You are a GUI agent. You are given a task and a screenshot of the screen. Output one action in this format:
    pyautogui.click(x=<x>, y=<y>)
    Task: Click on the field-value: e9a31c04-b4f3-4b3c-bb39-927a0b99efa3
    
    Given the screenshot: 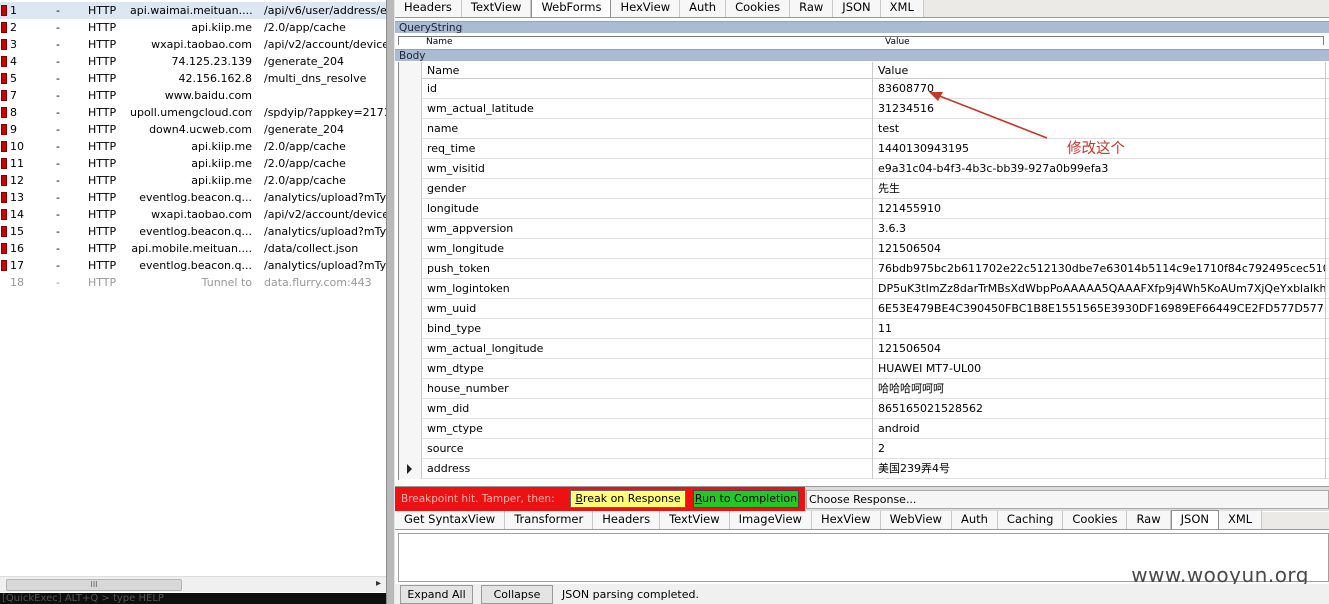 What is the action you would take?
    pyautogui.click(x=1100, y=169)
    